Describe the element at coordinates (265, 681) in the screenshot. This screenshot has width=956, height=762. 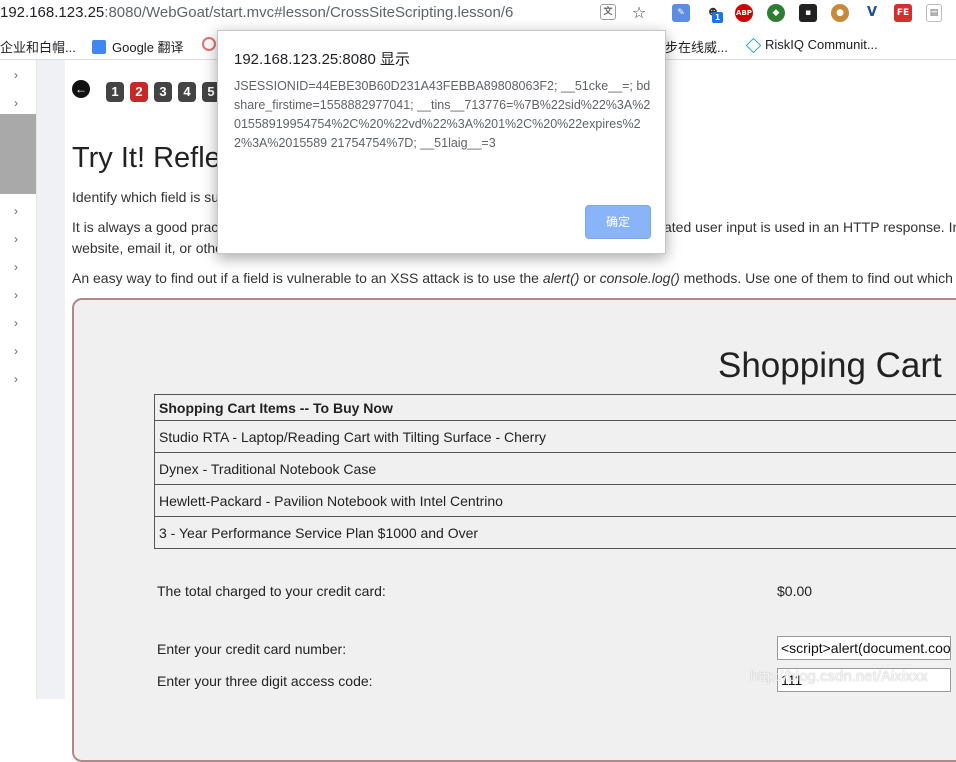
I see `access-code-label: Enter your three digit access code:` at that location.